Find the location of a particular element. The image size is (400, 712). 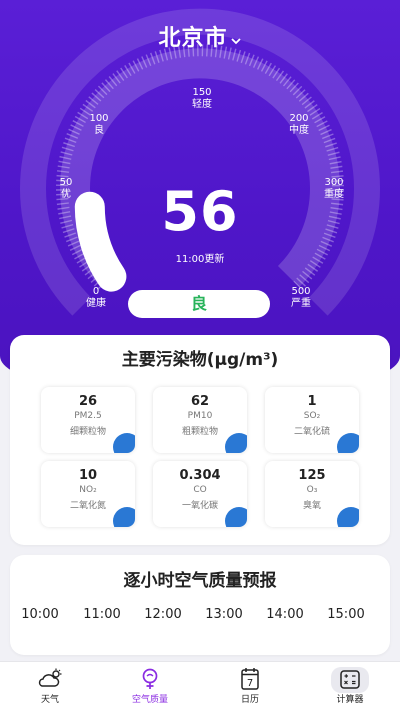

nav-tab-air-quality: 空气质量 is located at coordinates (150, 687).